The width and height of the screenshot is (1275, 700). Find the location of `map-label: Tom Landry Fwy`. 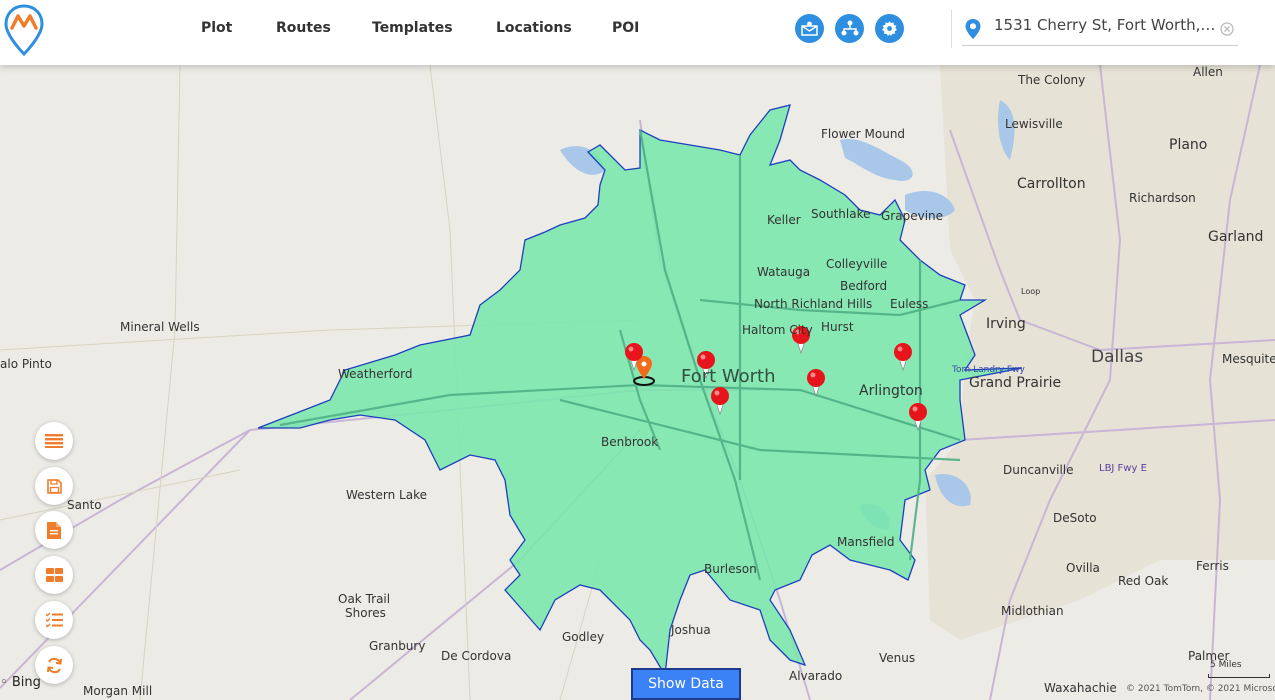

map-label: Tom Landry Fwy is located at coordinates (988, 370).